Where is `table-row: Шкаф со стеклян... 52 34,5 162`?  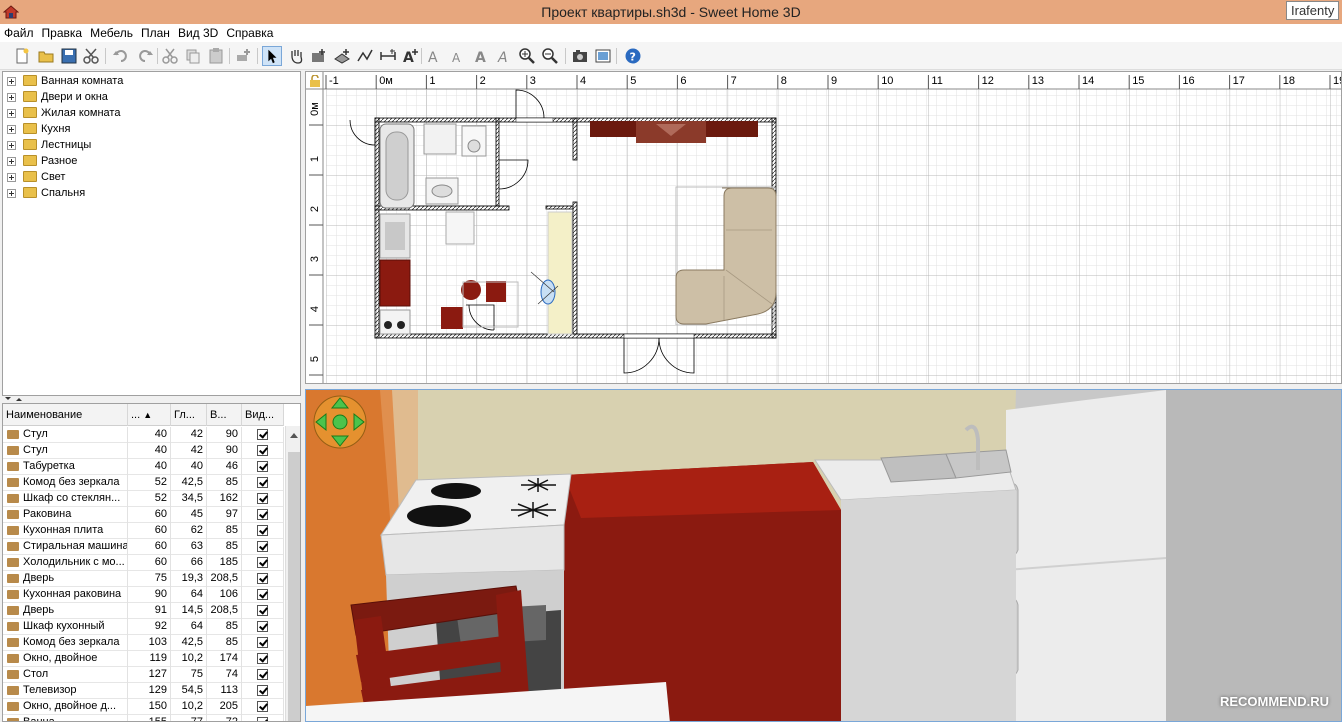
table-row: Шкаф со стеклян... 52 34,5 162 is located at coordinates (143, 499).